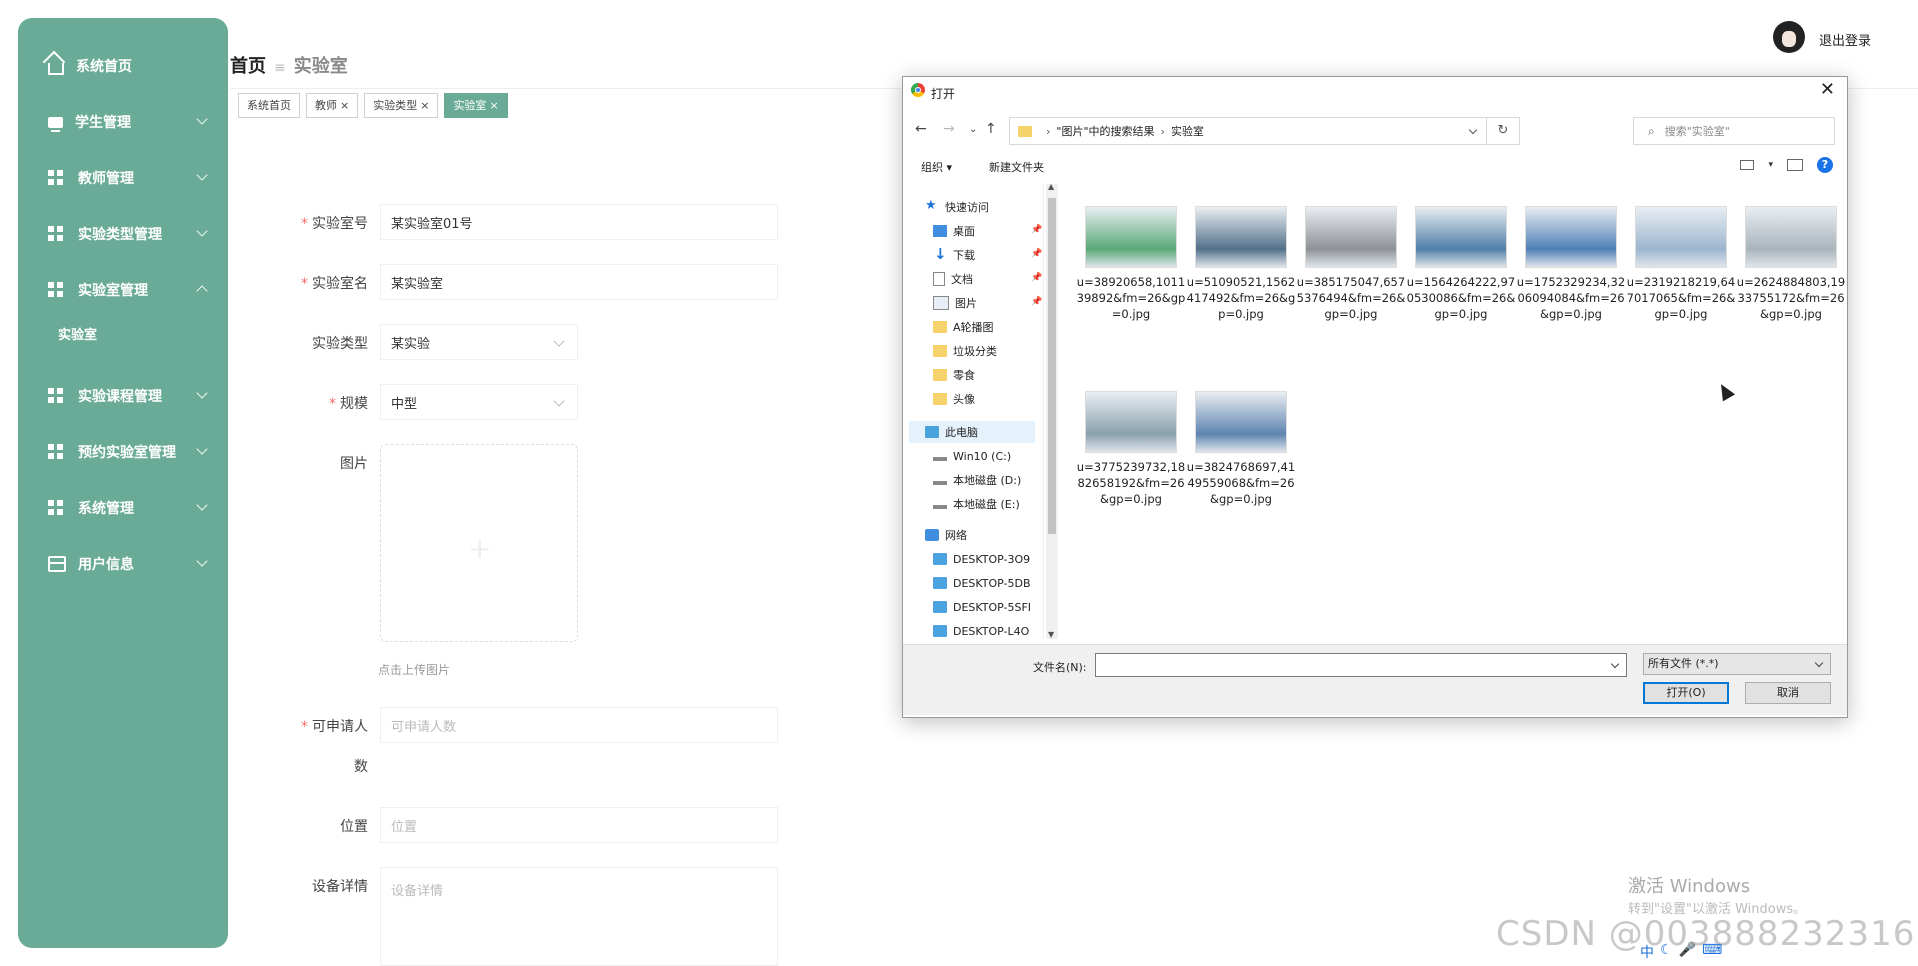 The width and height of the screenshot is (1918, 966). I want to click on drive-icon, so click(940, 459).